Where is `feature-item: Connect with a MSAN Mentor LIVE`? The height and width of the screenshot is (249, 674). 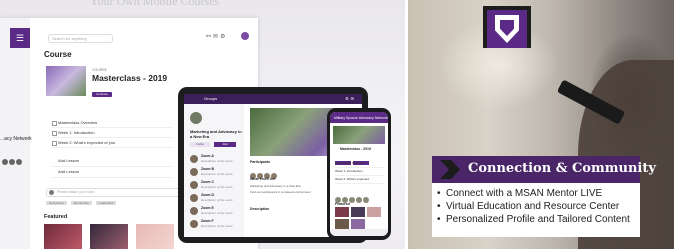
feature-item: Connect with a MSAN Mentor LIVE is located at coordinates (538, 193).